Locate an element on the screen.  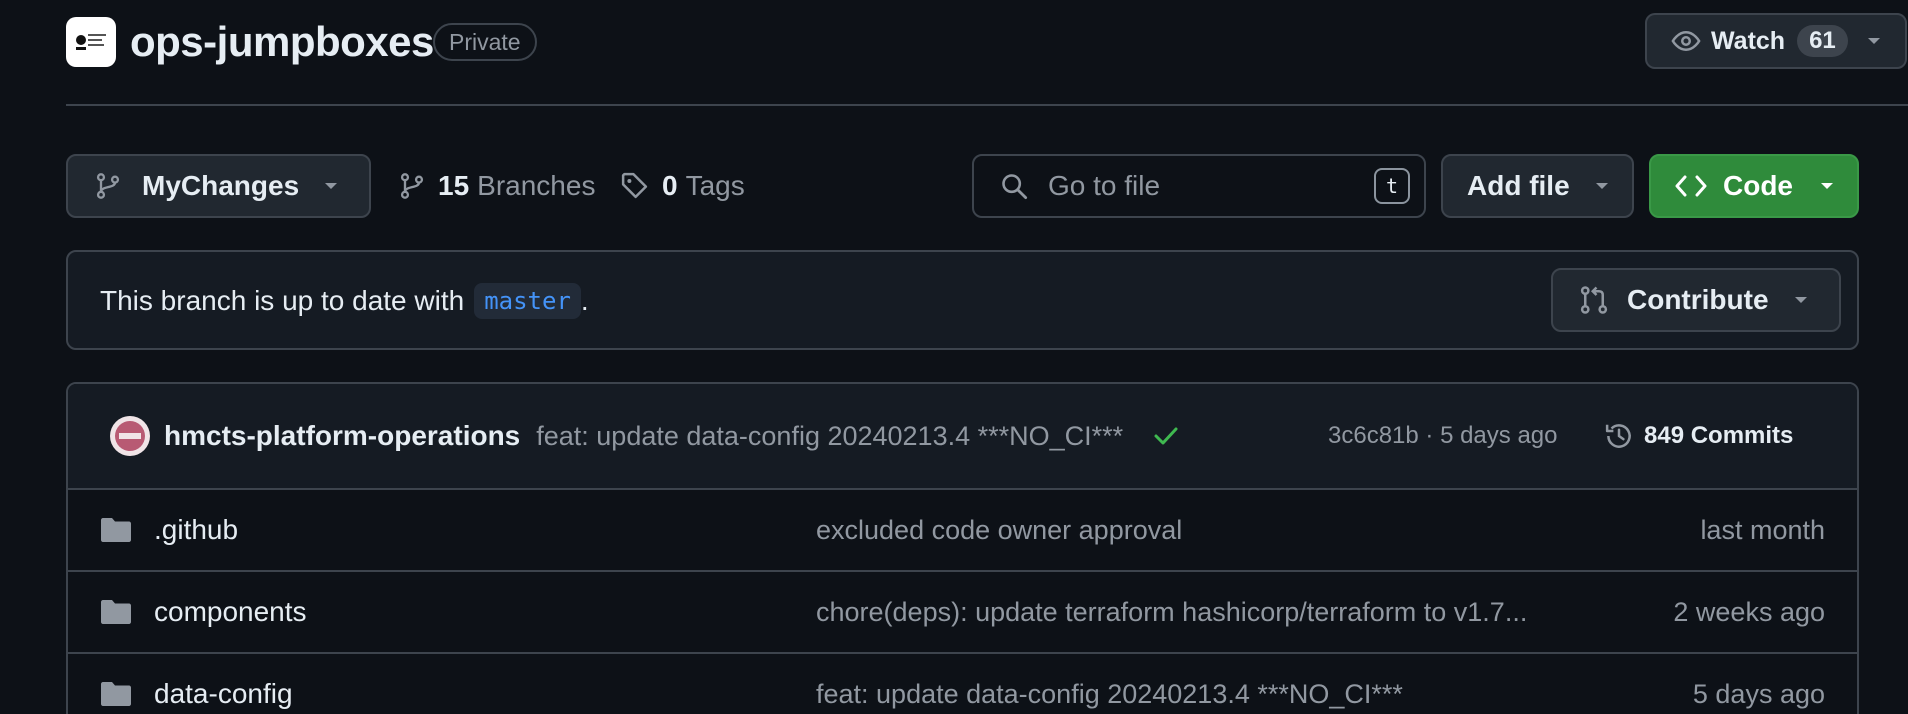
visibility-badge: Private is located at coordinates (485, 42).